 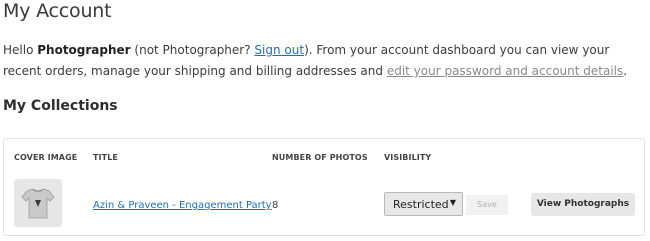 I want to click on view-photographs-button: View Photographs, so click(x=583, y=204).